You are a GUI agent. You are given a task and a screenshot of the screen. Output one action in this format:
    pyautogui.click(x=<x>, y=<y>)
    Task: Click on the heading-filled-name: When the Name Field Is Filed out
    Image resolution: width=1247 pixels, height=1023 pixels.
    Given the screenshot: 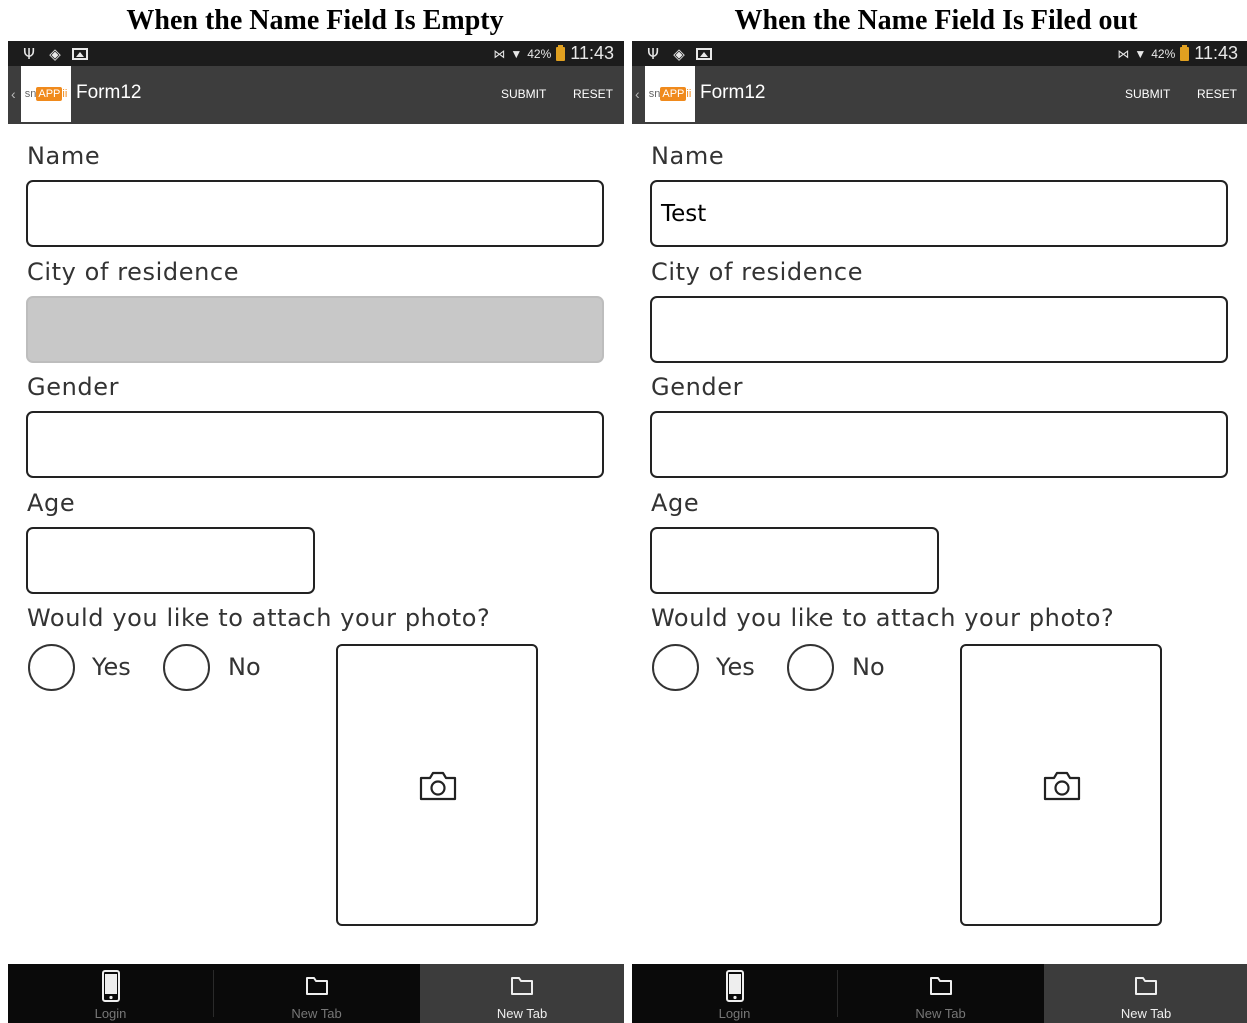 What is the action you would take?
    pyautogui.click(x=936, y=20)
    